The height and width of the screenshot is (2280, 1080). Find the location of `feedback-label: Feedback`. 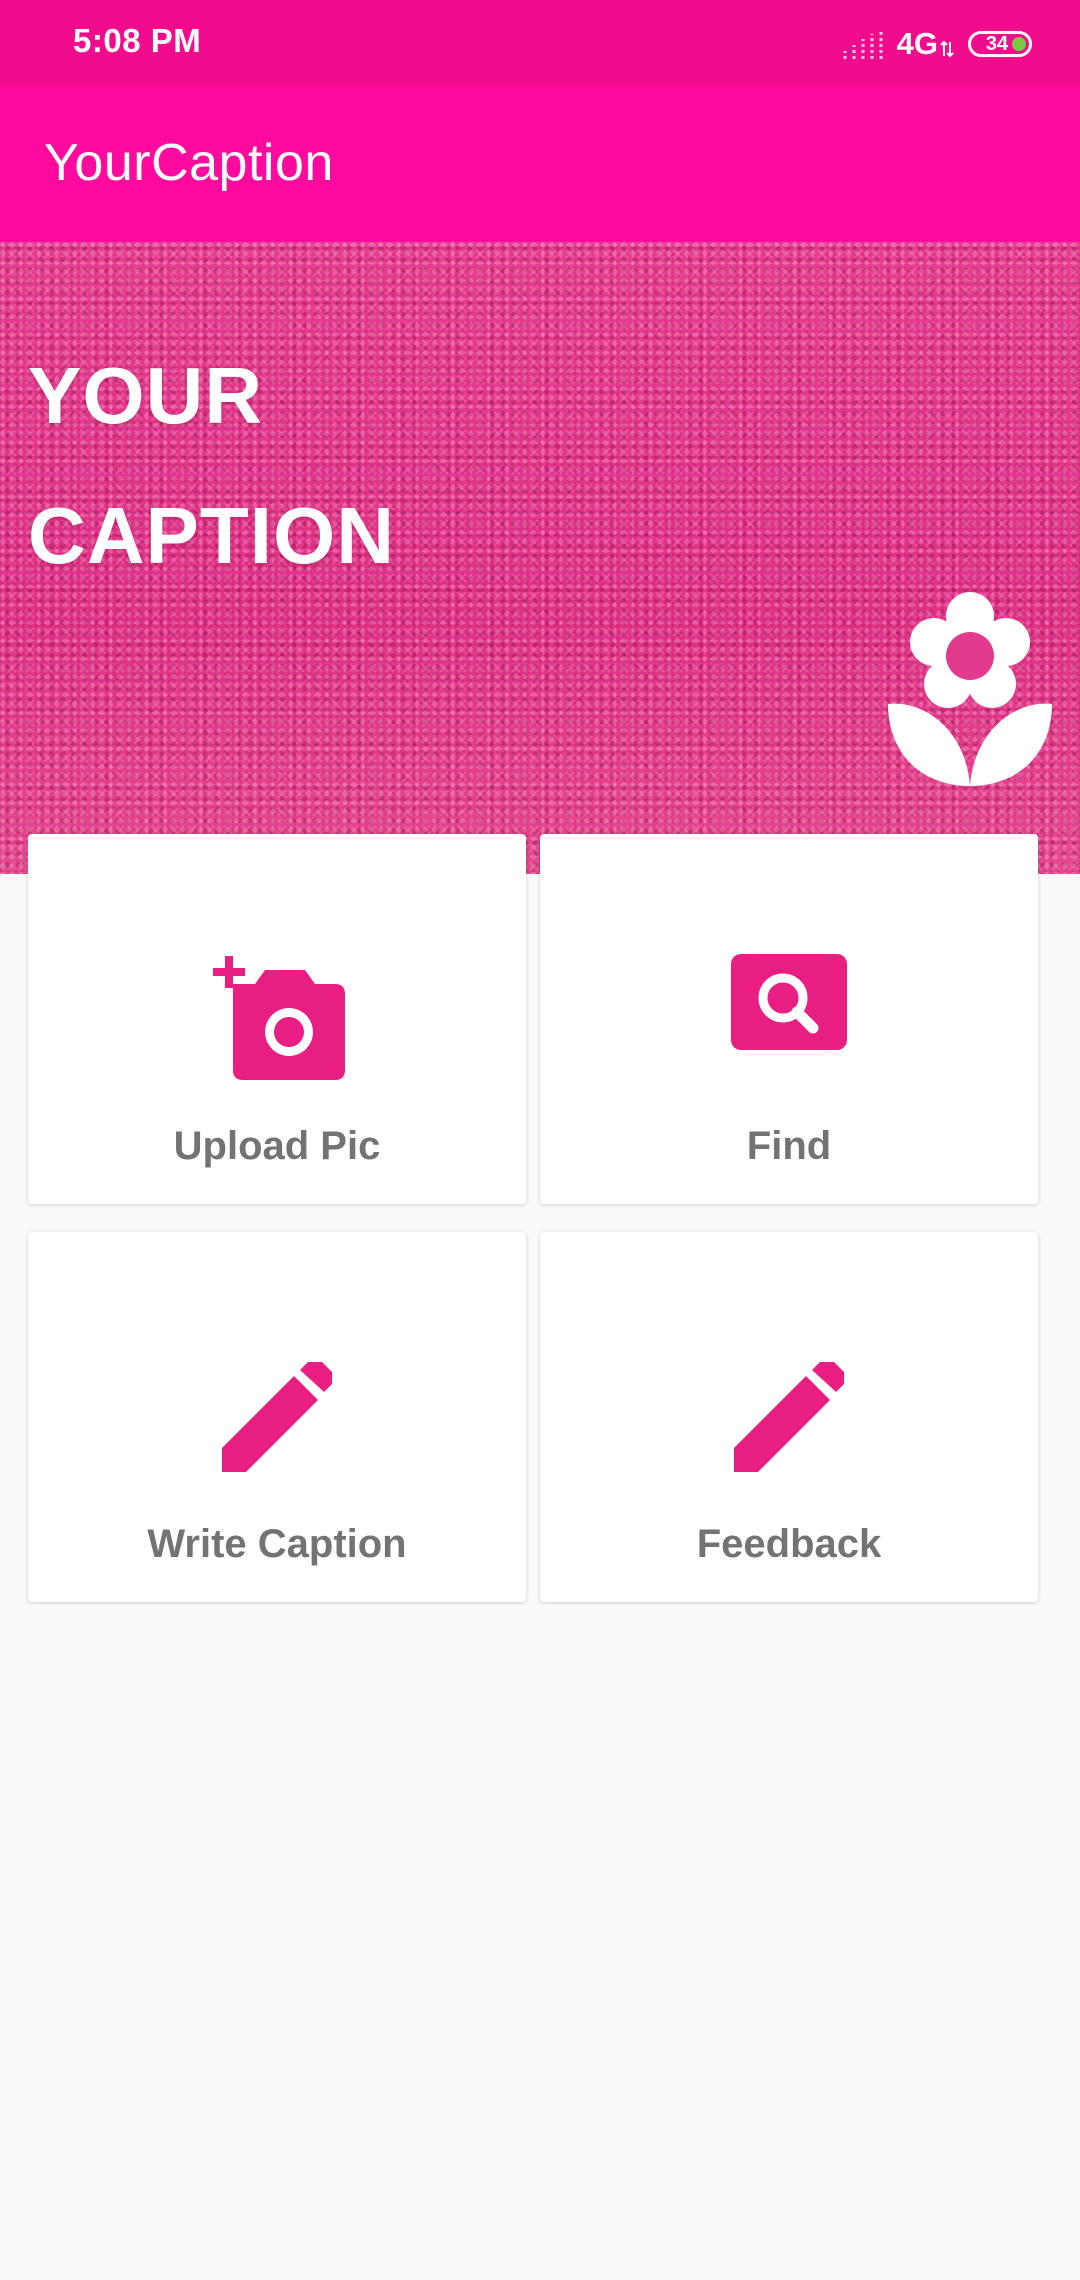

feedback-label: Feedback is located at coordinates (789, 1544).